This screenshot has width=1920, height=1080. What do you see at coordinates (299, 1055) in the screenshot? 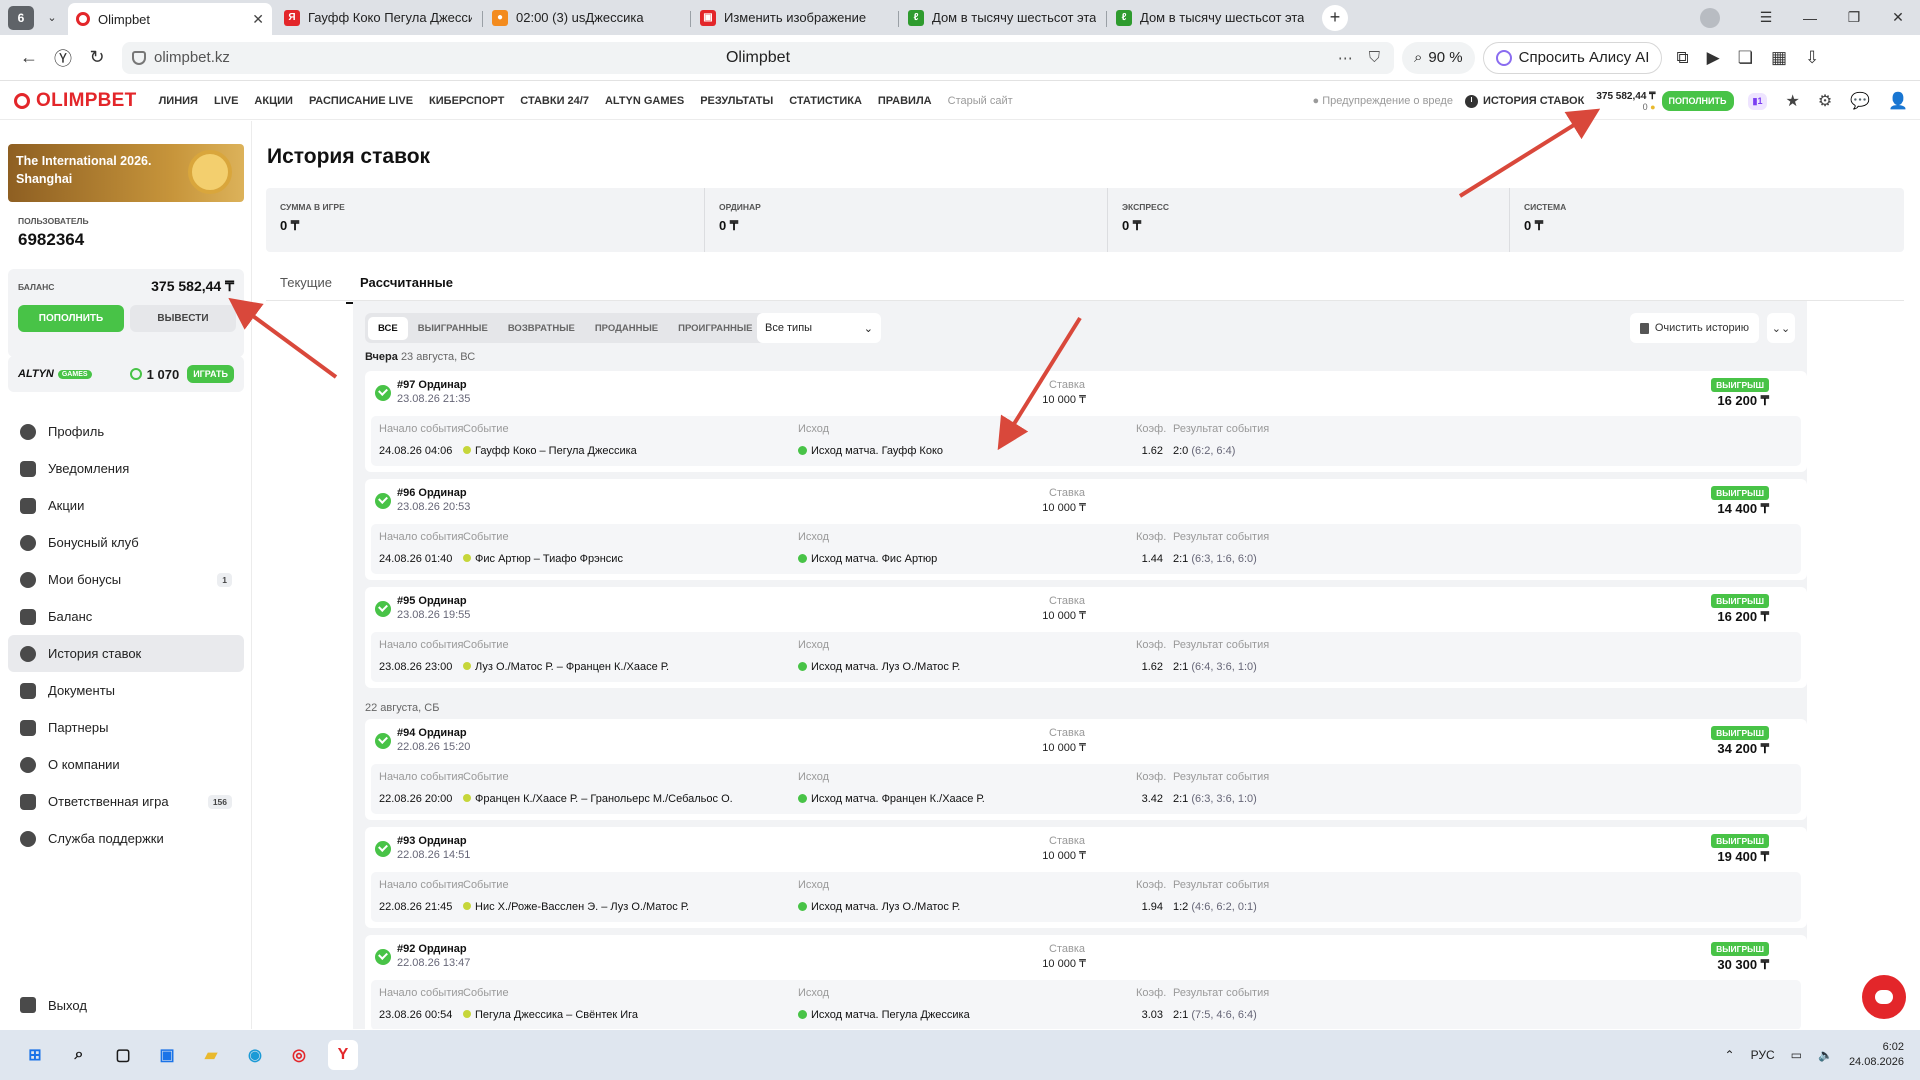
I see `chrome-icon: ◎` at bounding box center [299, 1055].